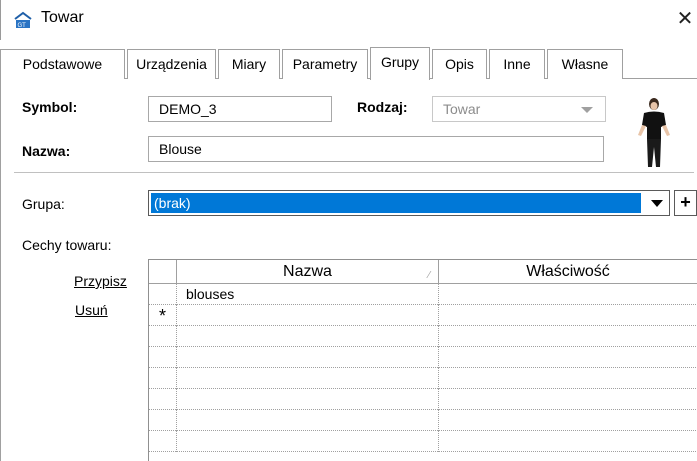 This screenshot has height=461, width=697. What do you see at coordinates (62, 17) in the screenshot?
I see `window-title: Towar` at bounding box center [62, 17].